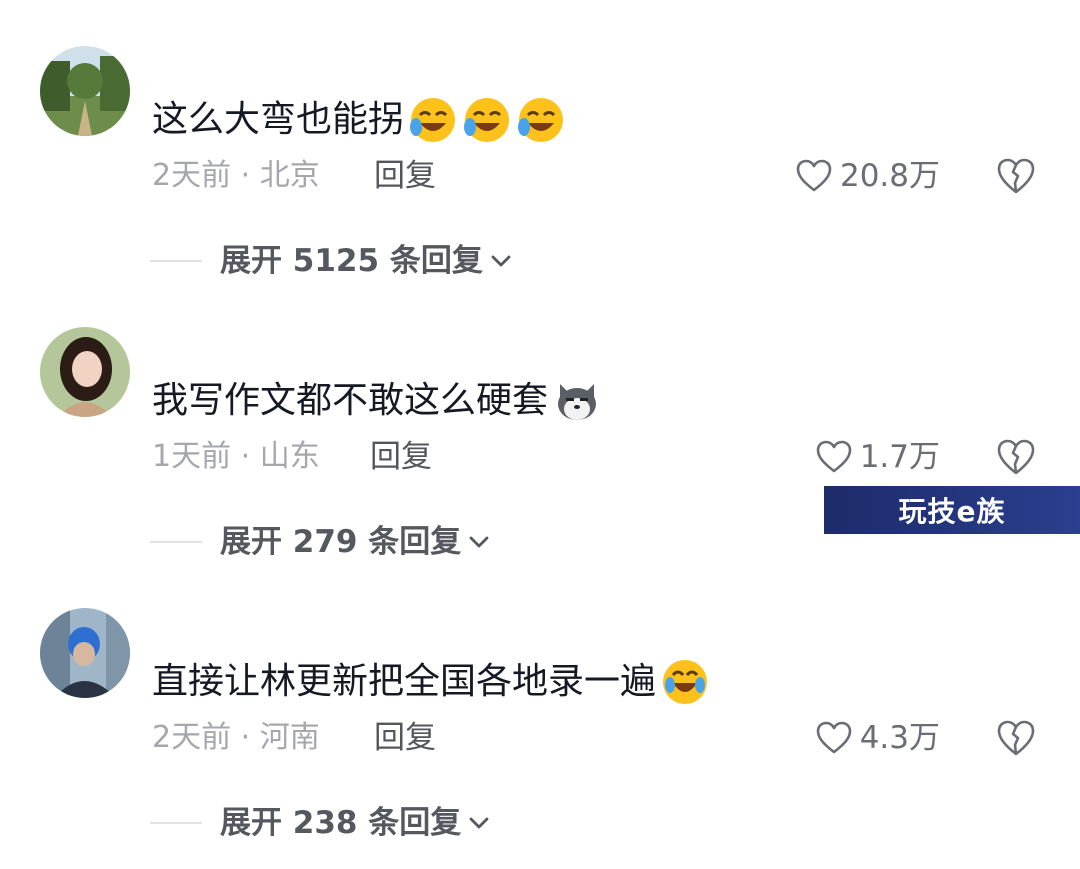  Describe the element at coordinates (952, 510) in the screenshot. I see `watermark-logo: 玩技e族` at that location.